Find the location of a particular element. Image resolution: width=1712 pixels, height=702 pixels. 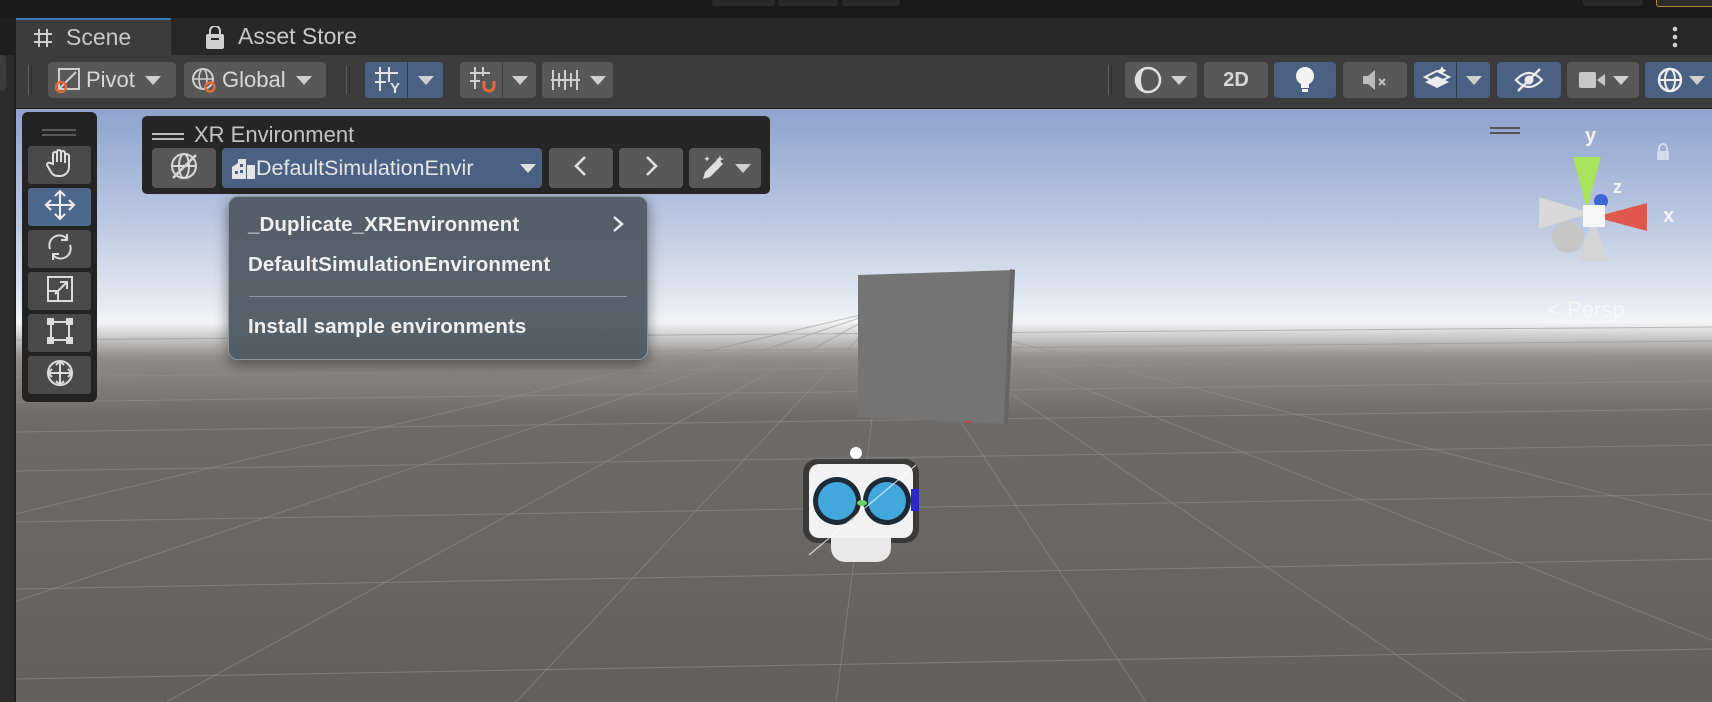

pivot-label: Pivot is located at coordinates (110, 79).